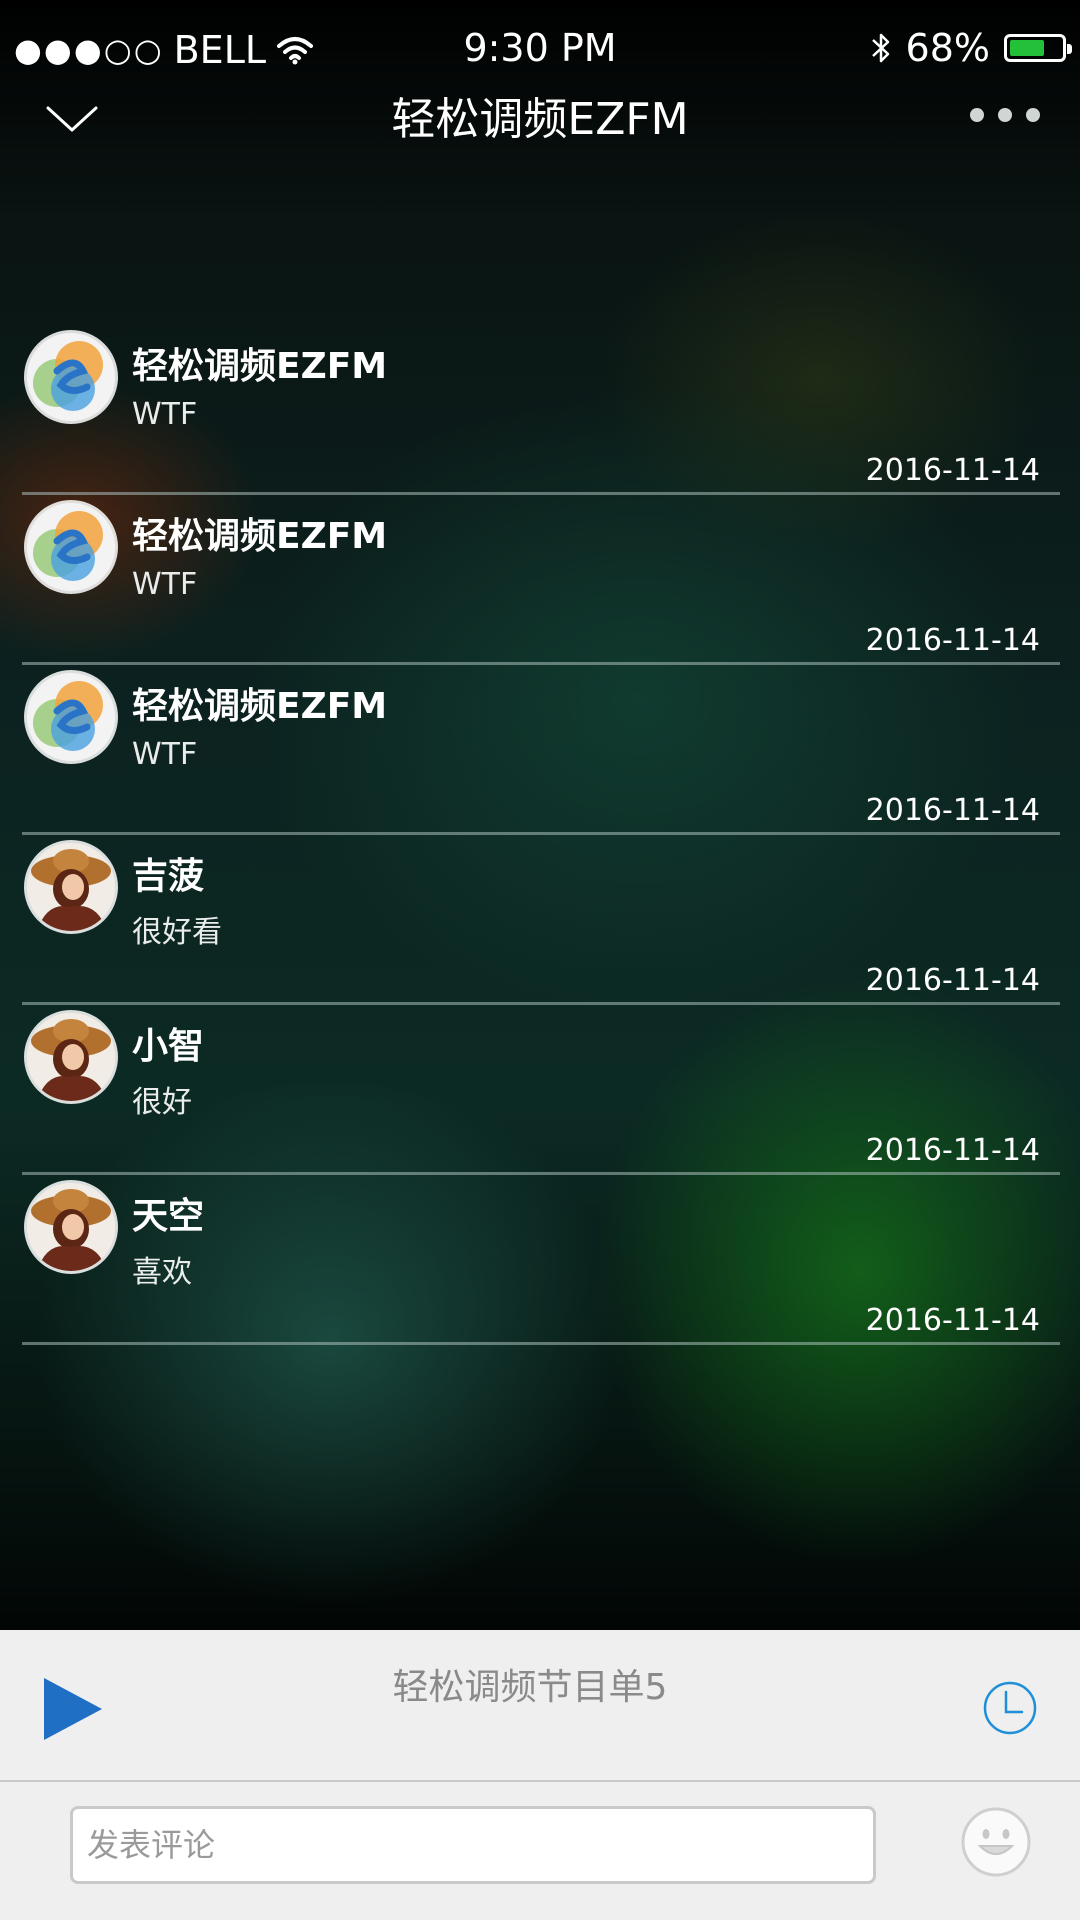  What do you see at coordinates (540, 50) in the screenshot?
I see `status-bar: ●●●○○ BELL 9:30 PM 68%` at bounding box center [540, 50].